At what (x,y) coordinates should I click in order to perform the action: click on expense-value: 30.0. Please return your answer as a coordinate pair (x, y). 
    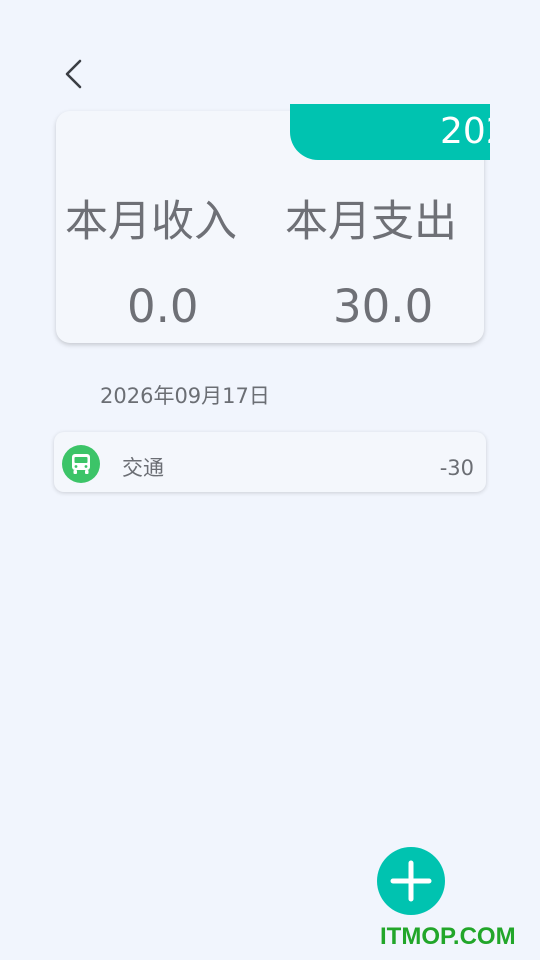
    Looking at the image, I should click on (383, 306).